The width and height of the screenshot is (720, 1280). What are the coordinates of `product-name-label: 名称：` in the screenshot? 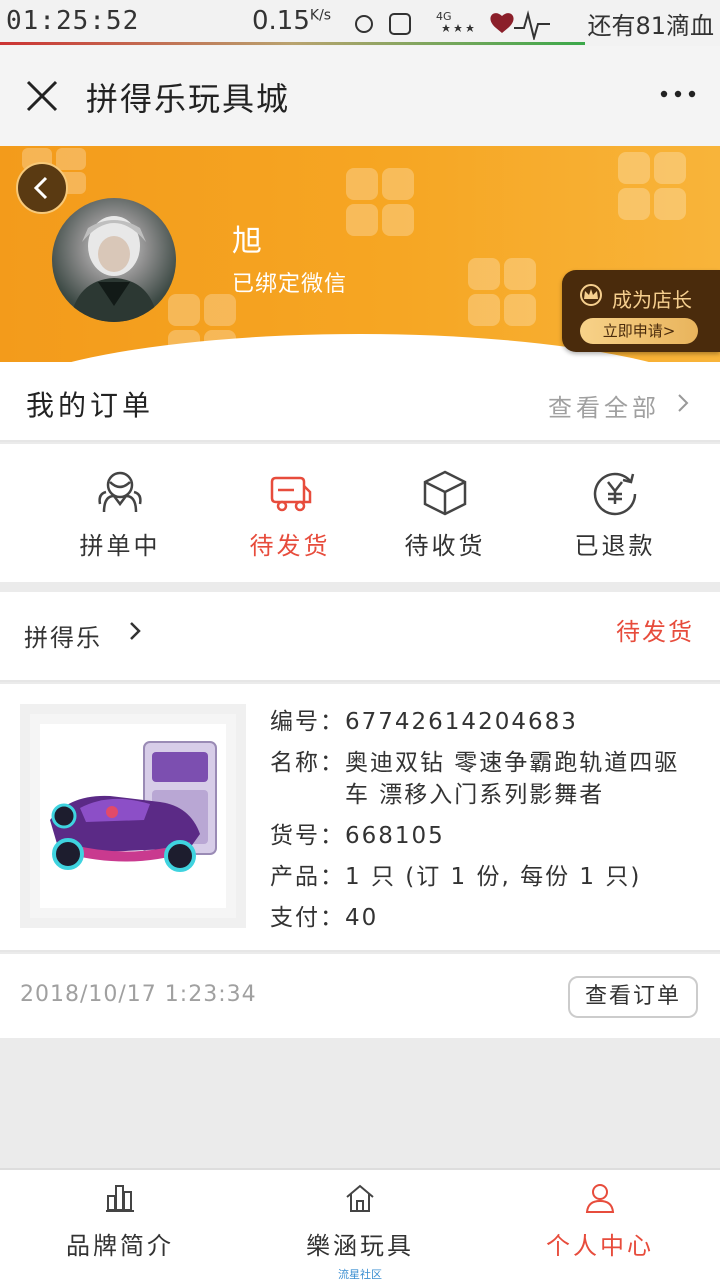 It's located at (307, 763).